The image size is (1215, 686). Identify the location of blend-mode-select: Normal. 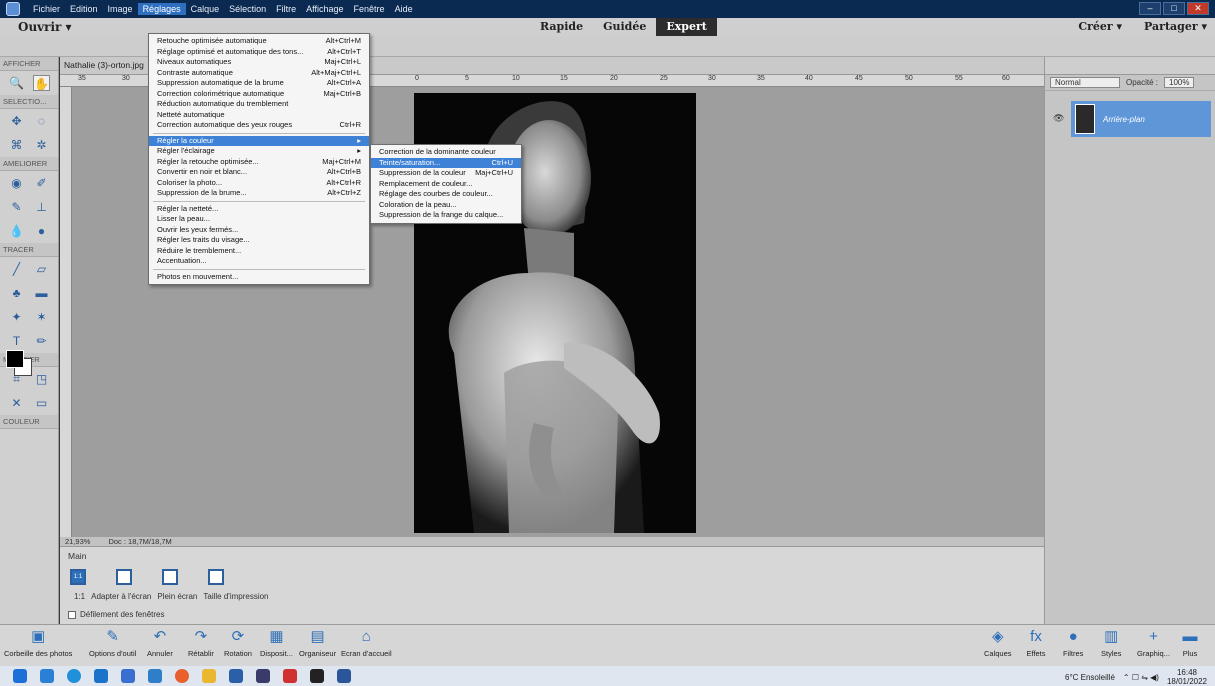
(1085, 82).